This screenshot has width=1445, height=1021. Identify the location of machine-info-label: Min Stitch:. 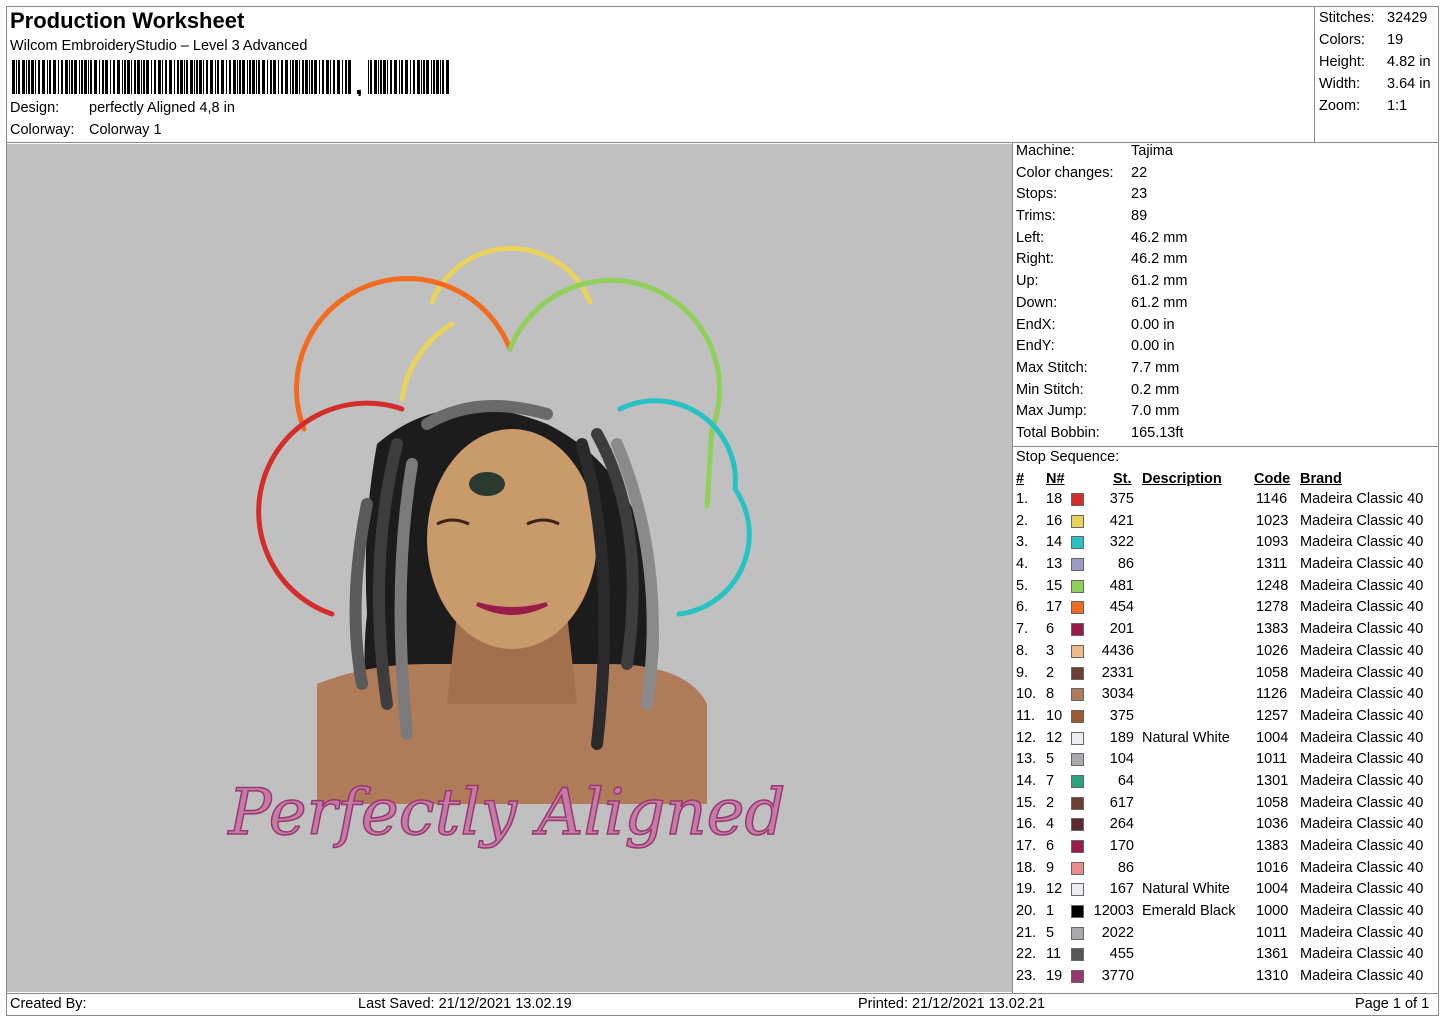
(1050, 389).